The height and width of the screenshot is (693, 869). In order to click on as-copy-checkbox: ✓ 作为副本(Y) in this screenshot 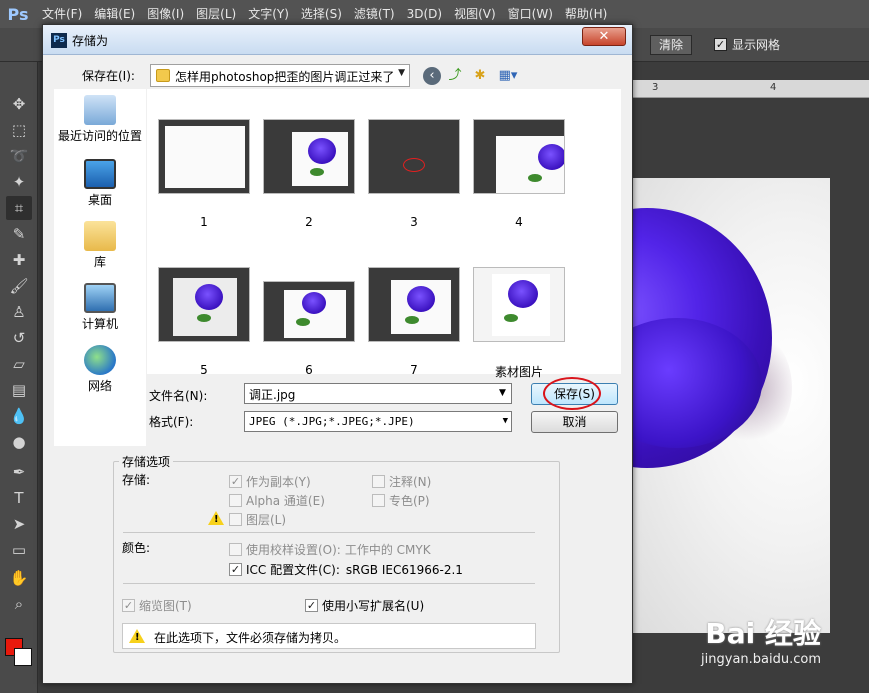, I will do `click(270, 481)`.